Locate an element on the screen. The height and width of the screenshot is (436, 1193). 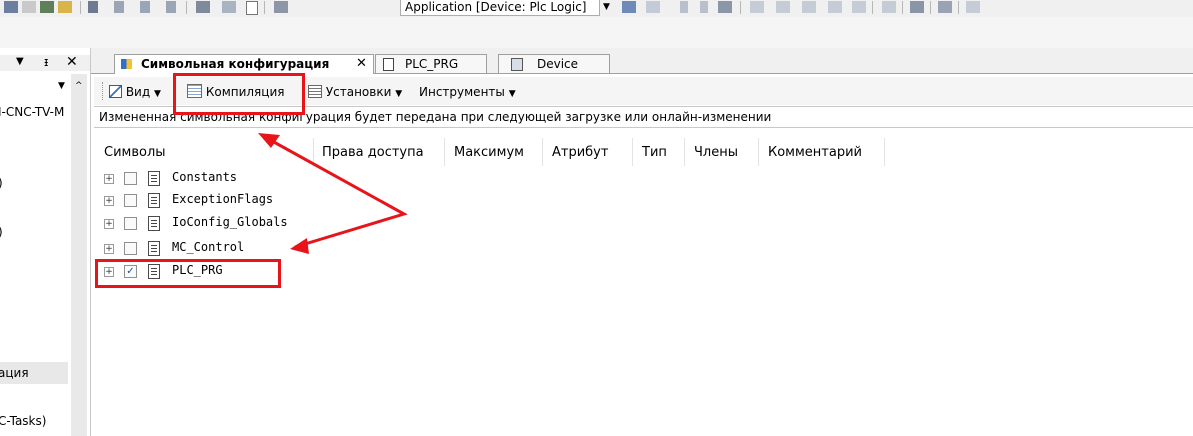
annotation-arrow-line is located at coordinates (335, 191).